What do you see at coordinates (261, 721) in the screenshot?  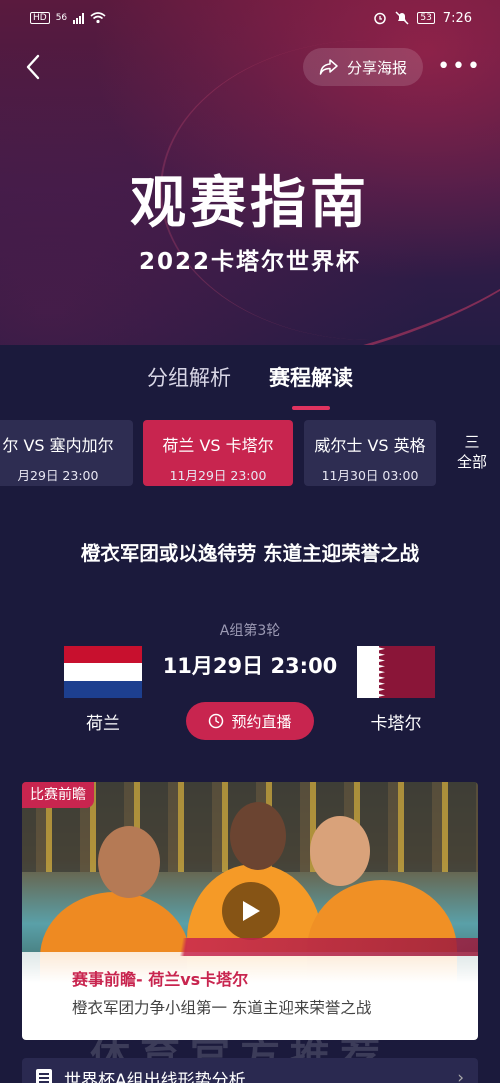 I see `reserve-live-label: 预约直播` at bounding box center [261, 721].